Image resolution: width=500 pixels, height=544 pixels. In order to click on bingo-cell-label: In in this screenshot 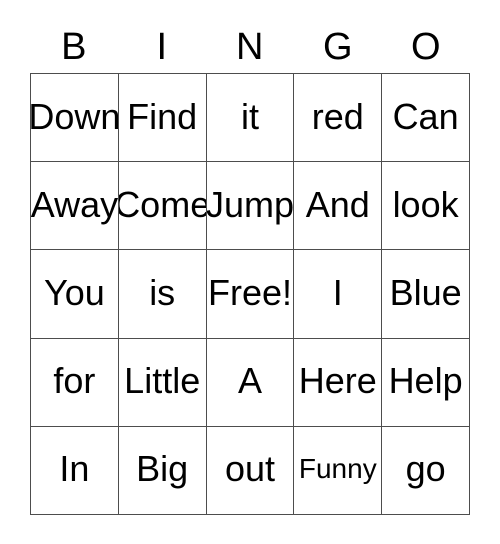, I will do `click(74, 469)`.